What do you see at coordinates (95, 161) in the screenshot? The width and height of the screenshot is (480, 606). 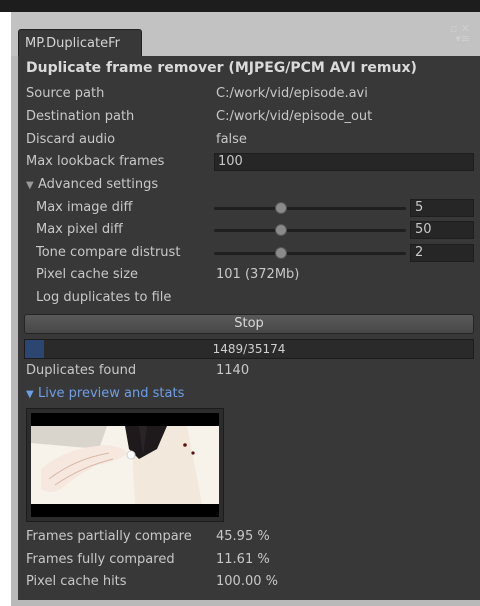 I see `max-lookback-label: Max lookback frames` at bounding box center [95, 161].